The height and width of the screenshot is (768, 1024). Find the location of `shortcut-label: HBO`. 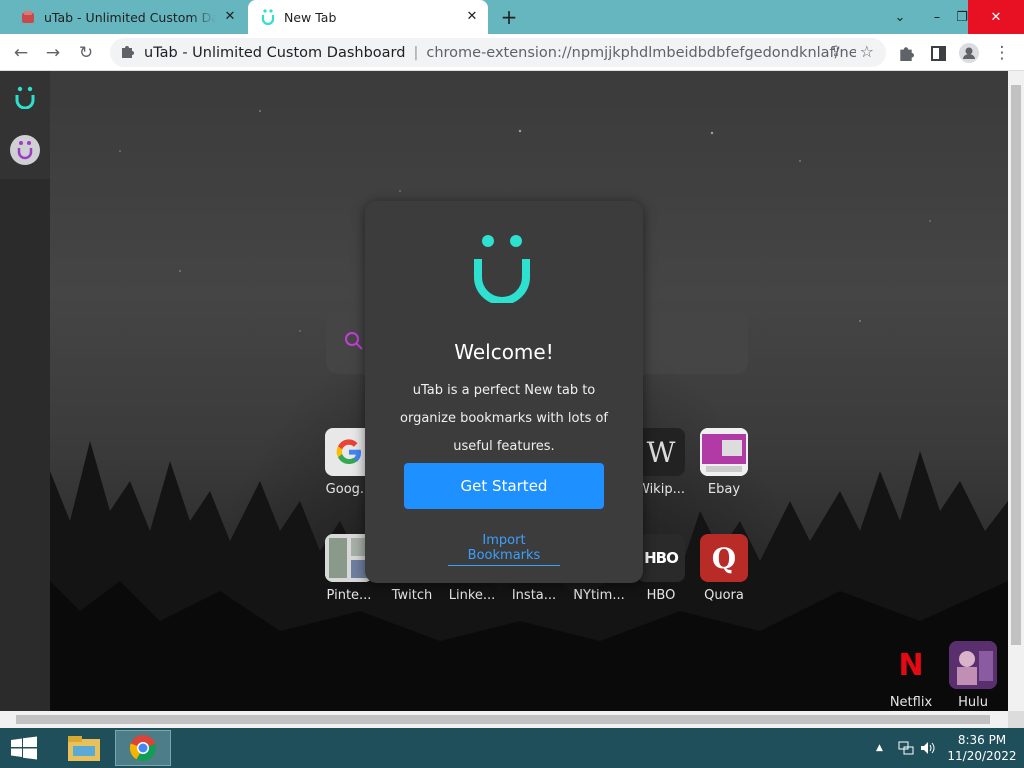

shortcut-label: HBO is located at coordinates (661, 595).